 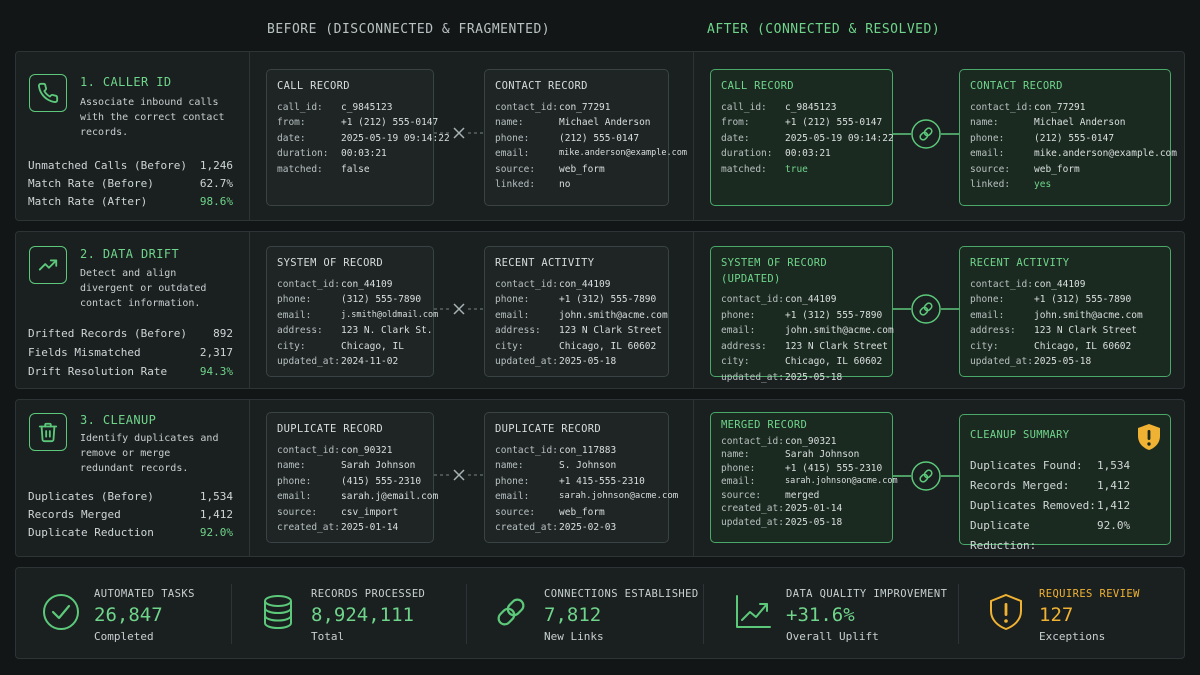 I want to click on record-field: email: sarah.j@email.com, so click(x=357, y=497).